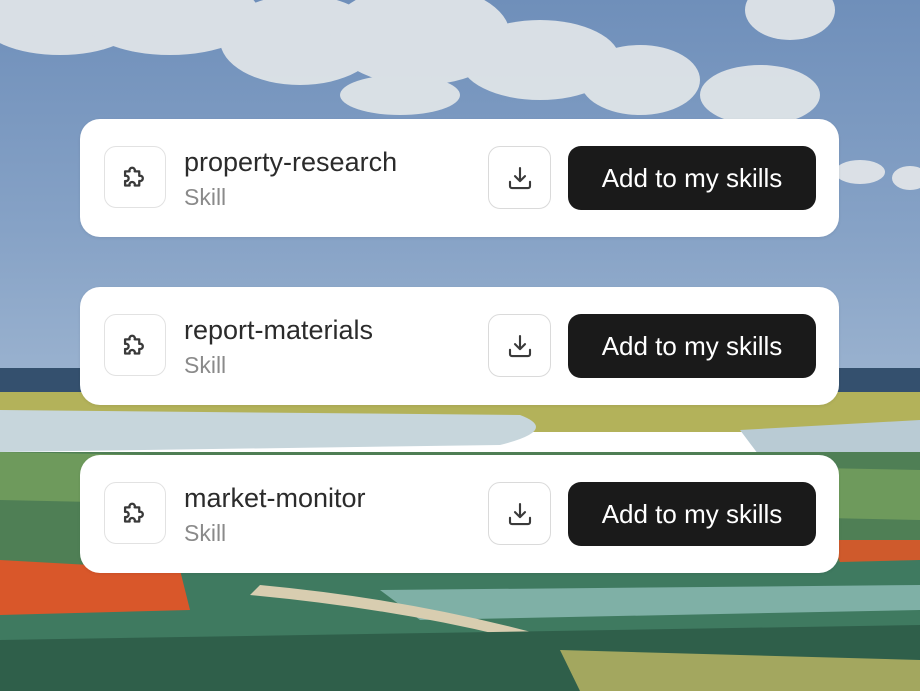  Describe the element at coordinates (291, 162) in the screenshot. I see `skill-name: property-research` at that location.